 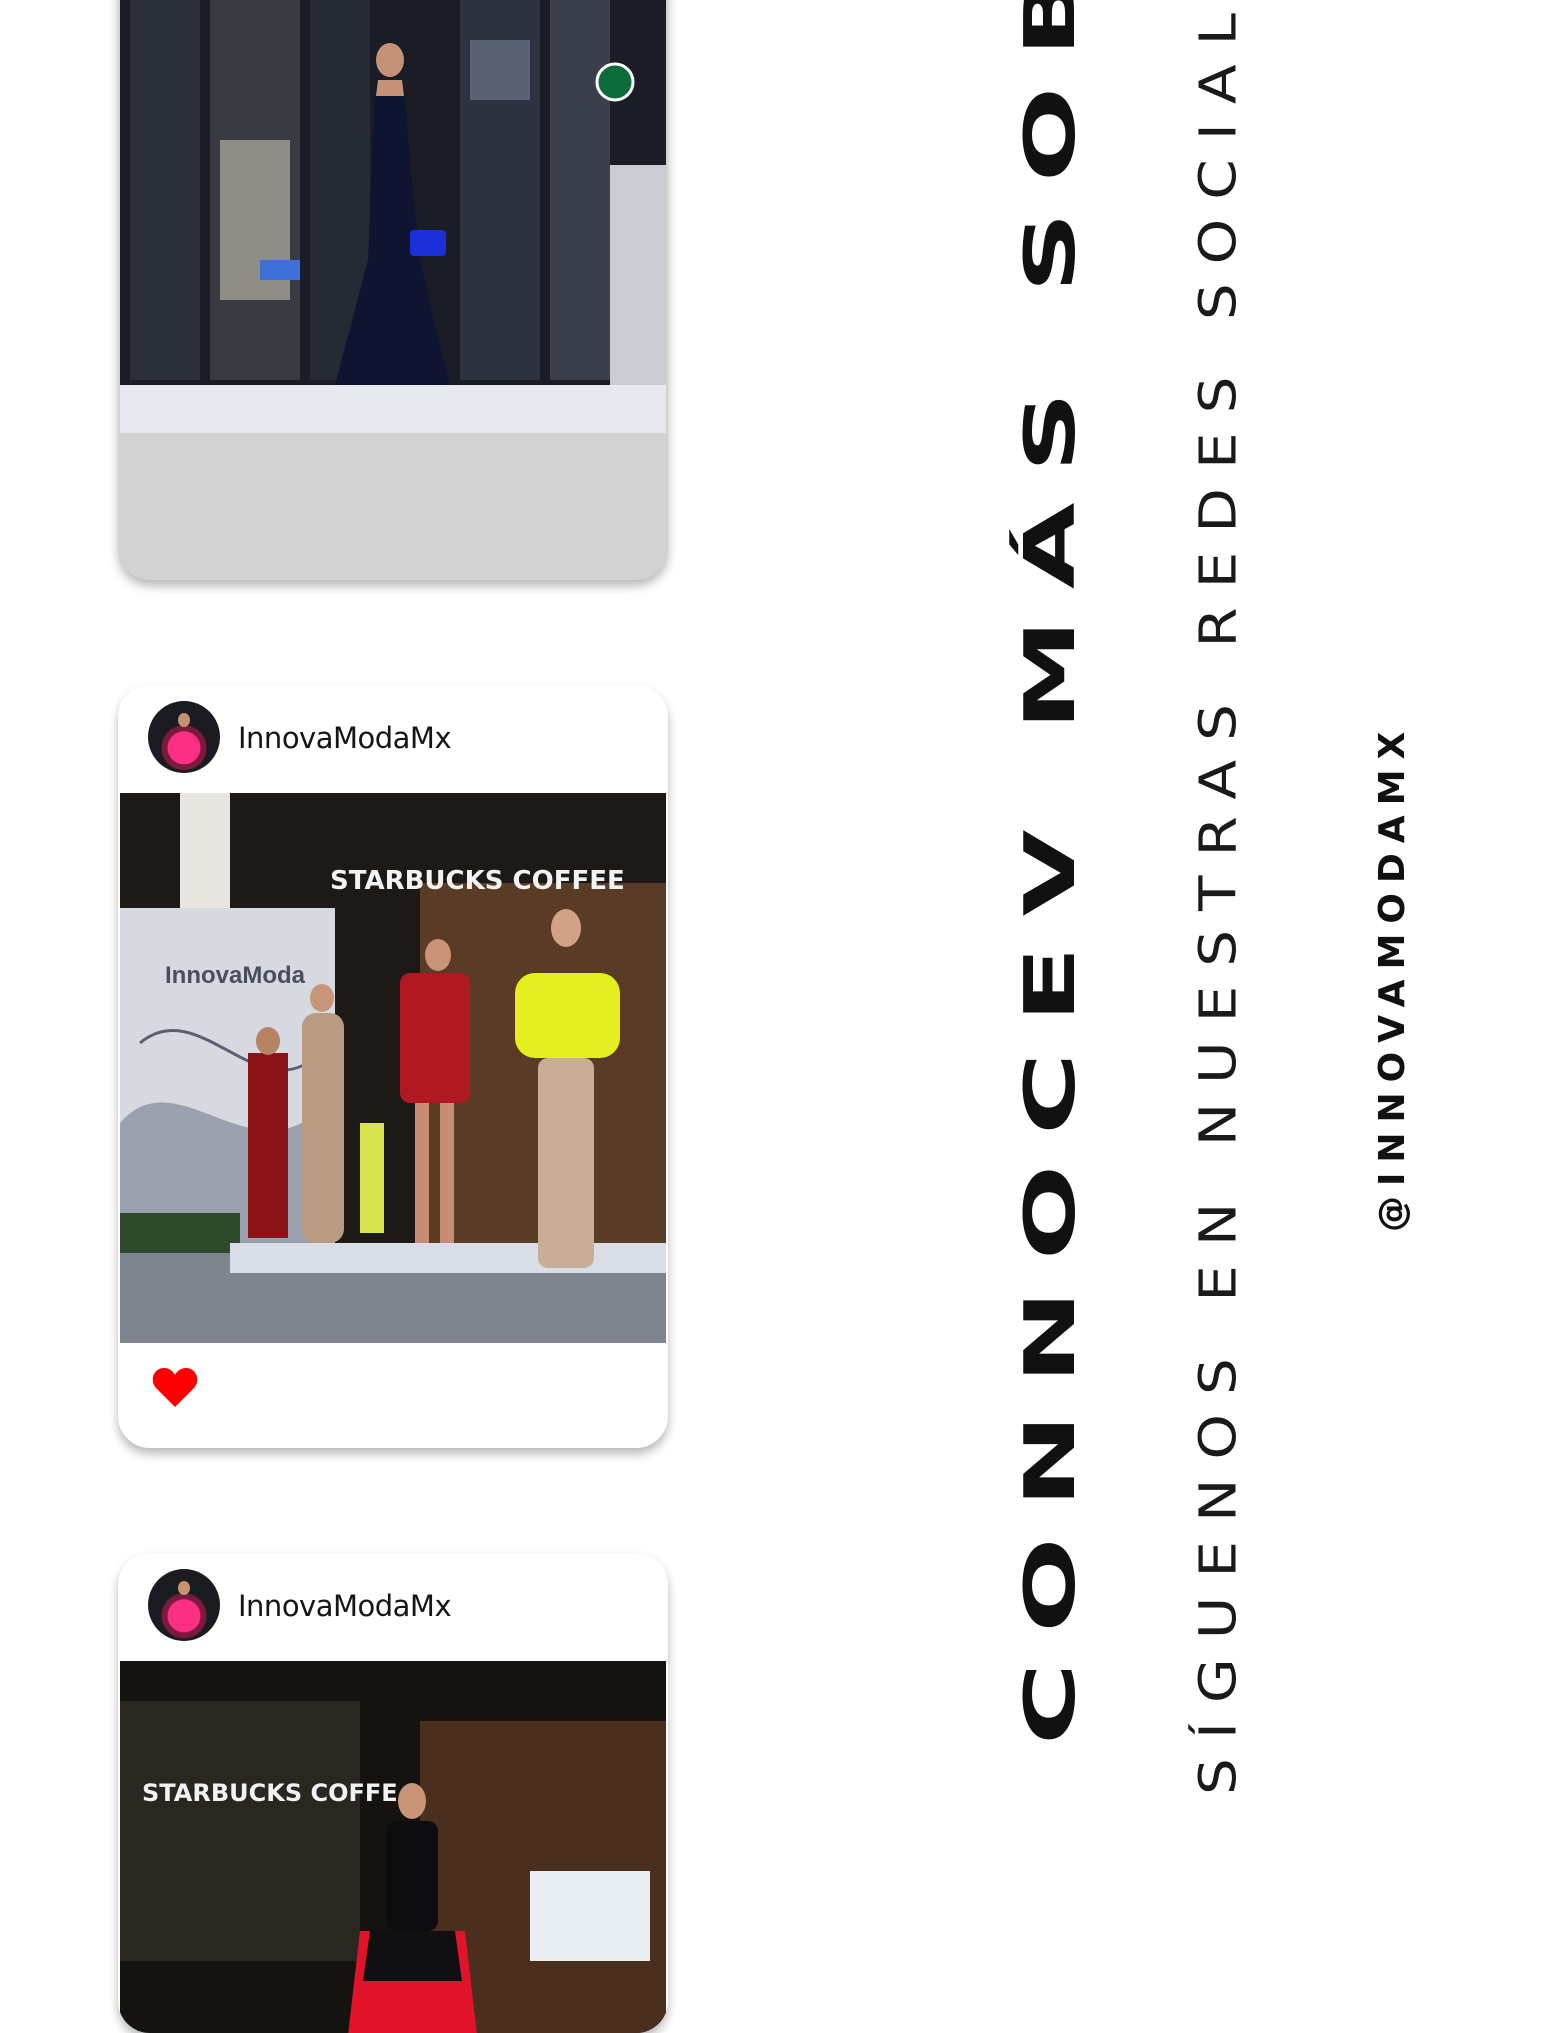 I want to click on social-handle: @INNOVAMODAMX, so click(x=1392, y=977).